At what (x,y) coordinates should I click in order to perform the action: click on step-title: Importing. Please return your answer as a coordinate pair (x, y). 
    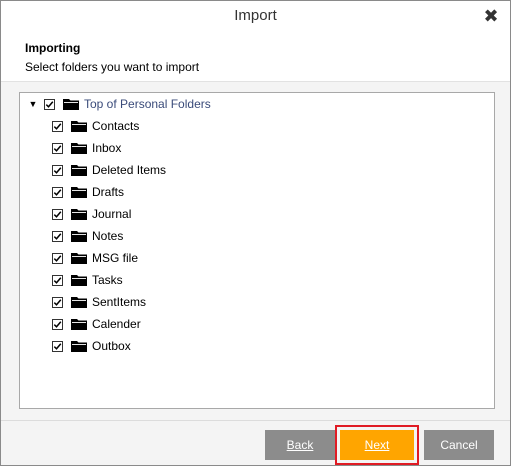
    Looking at the image, I should click on (53, 48).